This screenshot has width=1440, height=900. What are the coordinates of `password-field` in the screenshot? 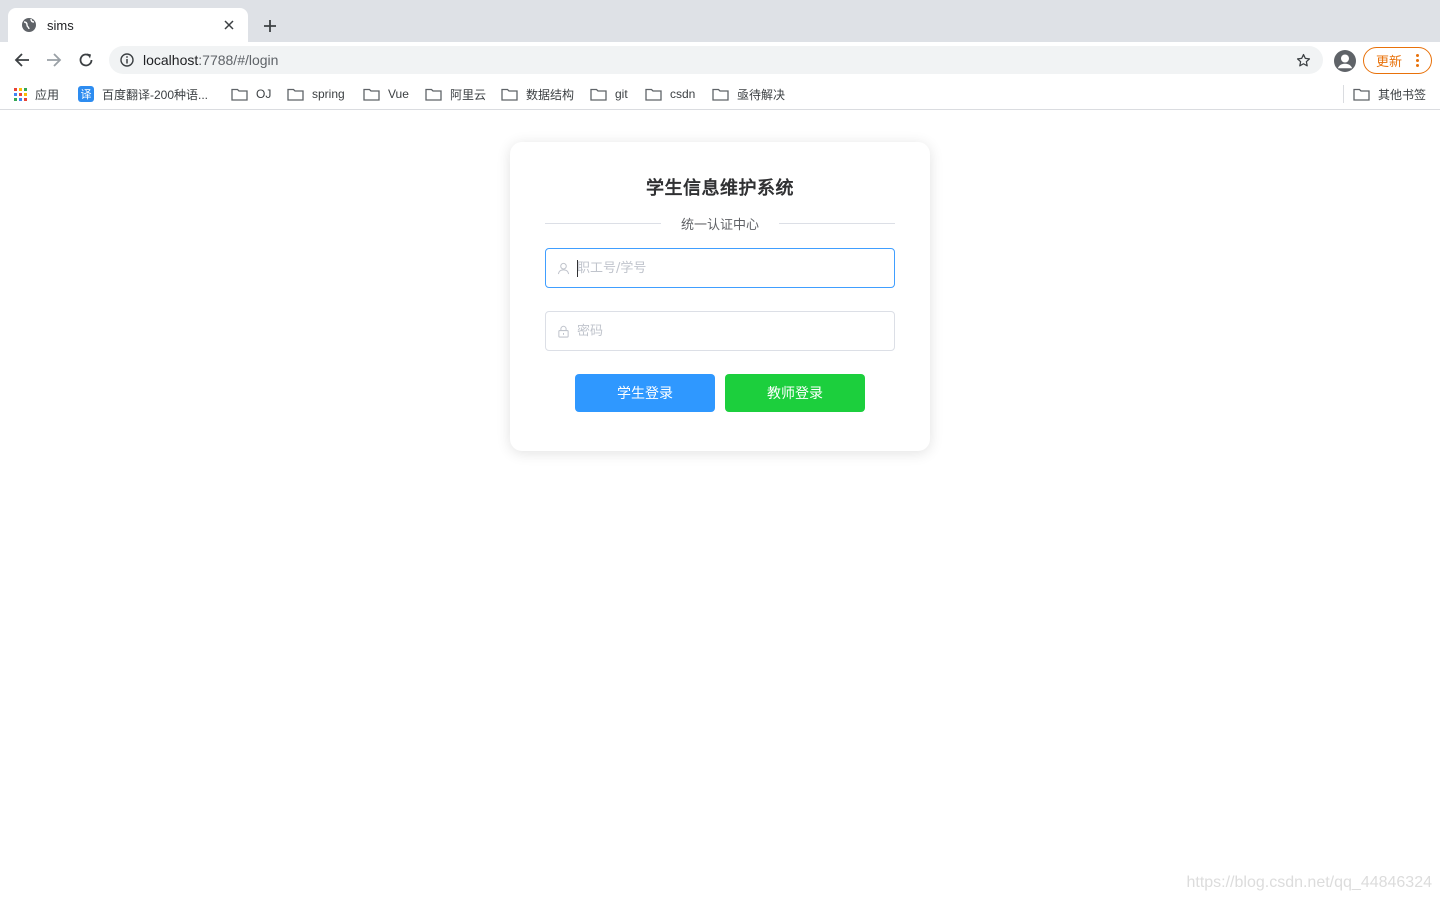 It's located at (720, 331).